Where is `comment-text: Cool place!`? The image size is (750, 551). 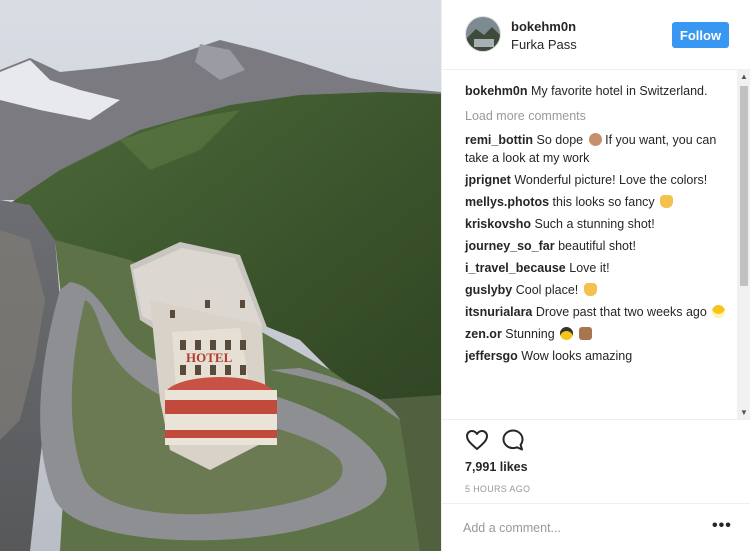 comment-text: Cool place! is located at coordinates (547, 290).